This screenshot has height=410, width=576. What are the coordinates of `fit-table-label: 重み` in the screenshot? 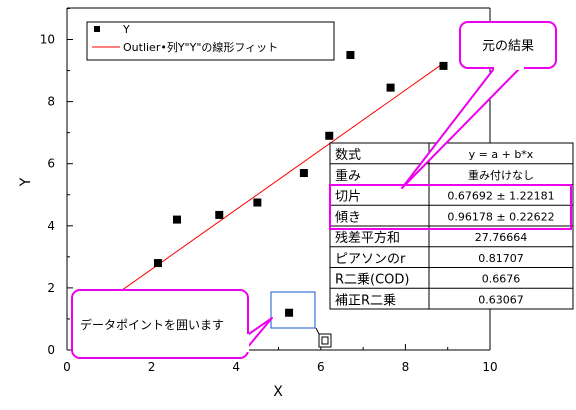 It's located at (348, 176).